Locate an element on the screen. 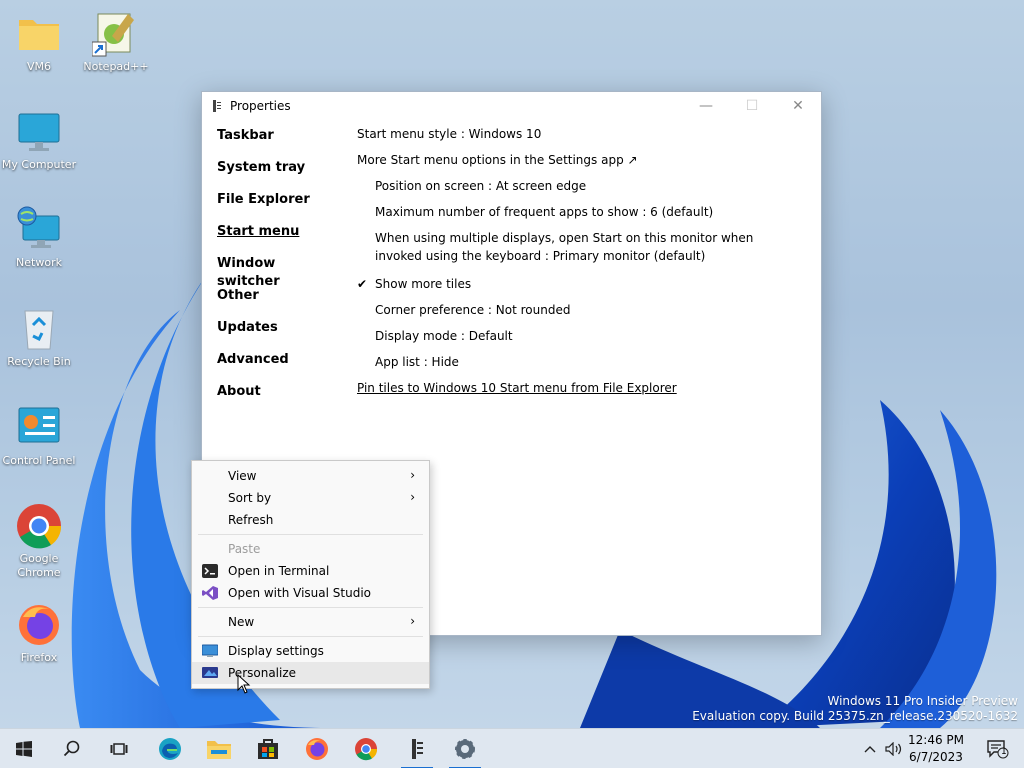 The image size is (1024, 768). menu-item-refresh: Refresh is located at coordinates (310, 520).